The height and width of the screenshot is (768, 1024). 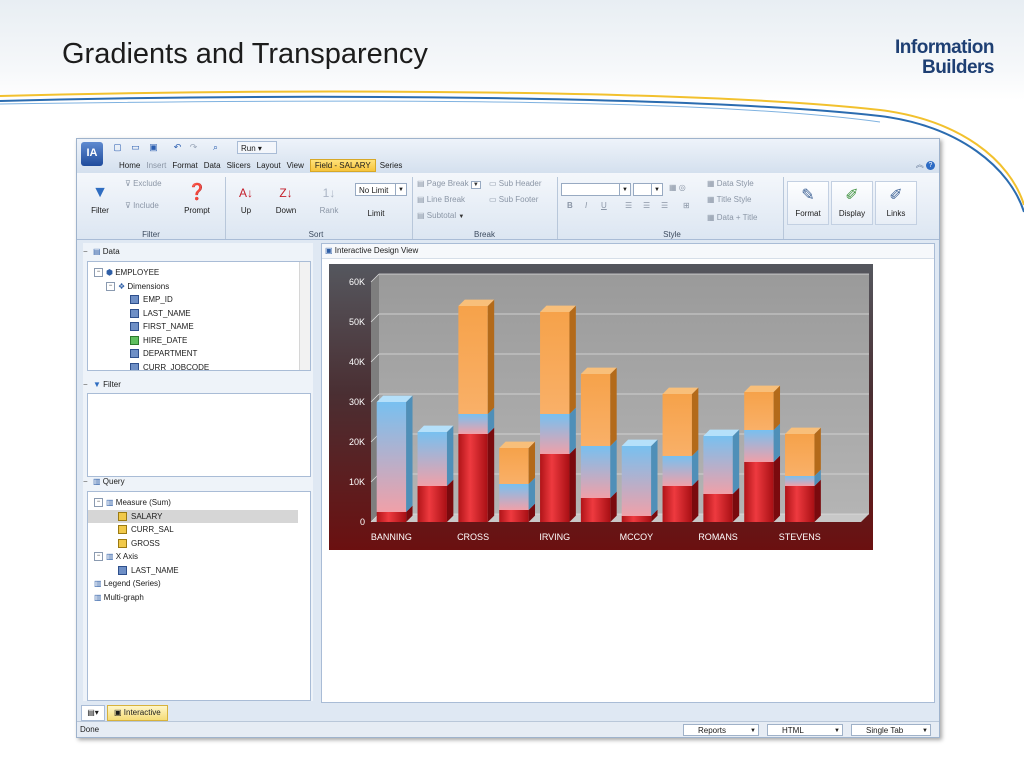 What do you see at coordinates (729, 199) in the screenshot?
I see `title-style-button: ▦ Title Style` at bounding box center [729, 199].